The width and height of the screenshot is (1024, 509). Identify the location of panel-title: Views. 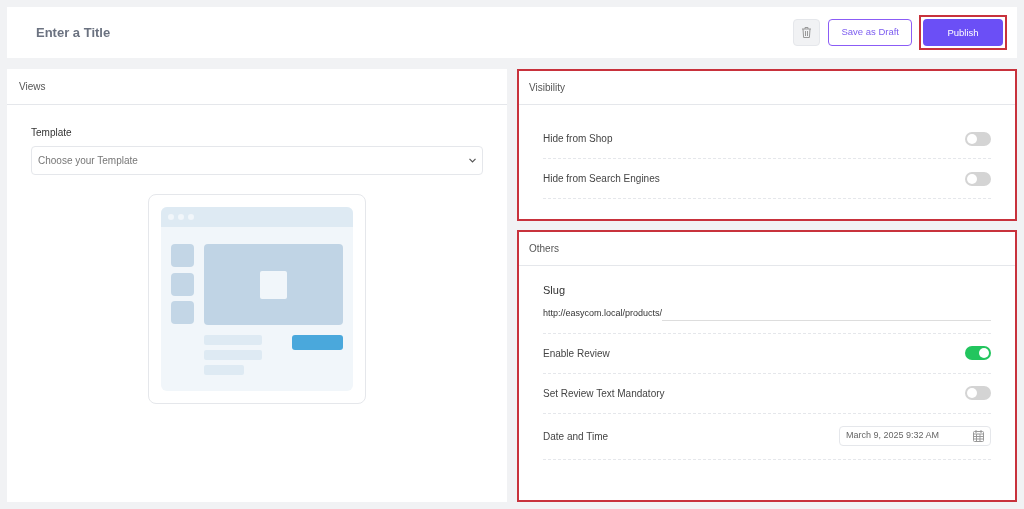
(32, 87).